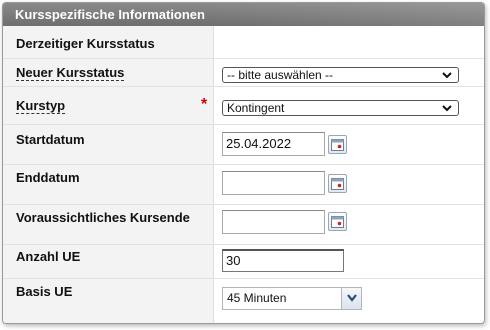 Image resolution: width=490 pixels, height=330 pixels. Describe the element at coordinates (48, 256) in the screenshot. I see `units-count-label: Anzahl UE` at that location.